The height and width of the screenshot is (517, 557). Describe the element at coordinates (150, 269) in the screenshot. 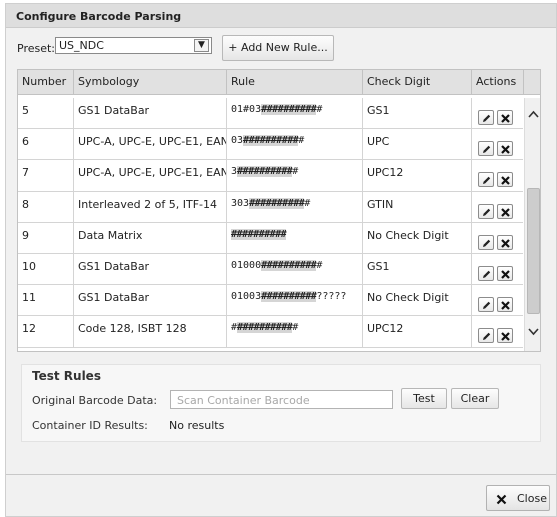

I see `cell-symbology: GS1 DataBar` at that location.